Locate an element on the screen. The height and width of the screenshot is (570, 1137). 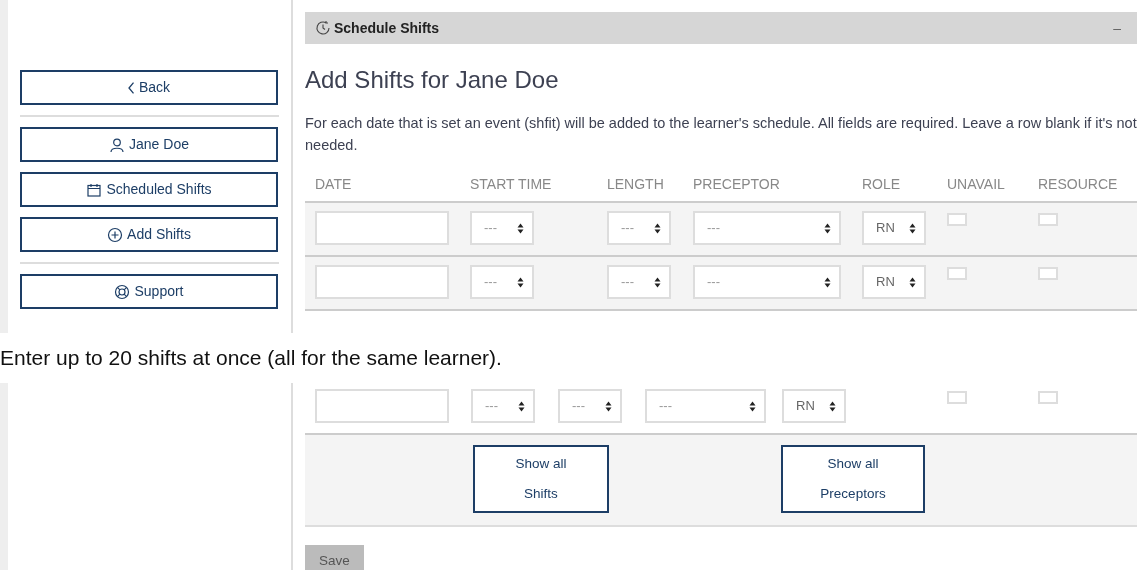
sidebar-button: Support is located at coordinates (149, 291).